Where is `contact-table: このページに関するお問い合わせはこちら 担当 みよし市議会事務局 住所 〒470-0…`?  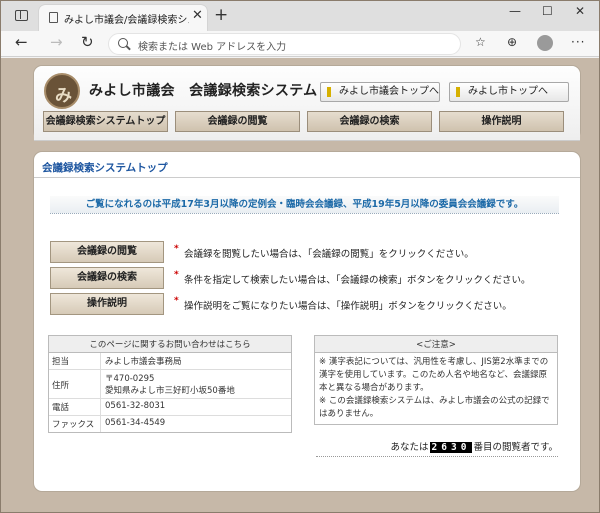 contact-table: このページに関するお問い合わせはこちら 担当 みよし市議会事務局 住所 〒470-0… is located at coordinates (170, 384).